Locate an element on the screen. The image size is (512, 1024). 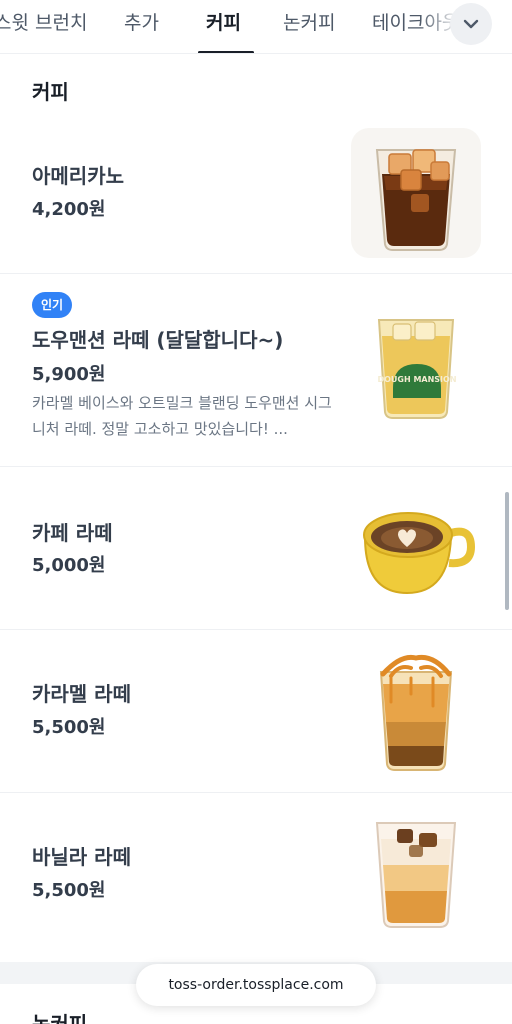
scrollbar is located at coordinates (507, 551).